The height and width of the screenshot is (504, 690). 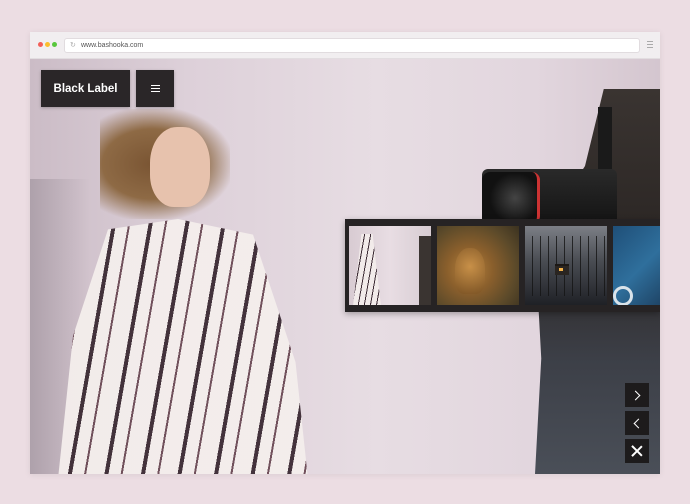 I want to click on thumbnail-fashion, so click(x=390, y=265).